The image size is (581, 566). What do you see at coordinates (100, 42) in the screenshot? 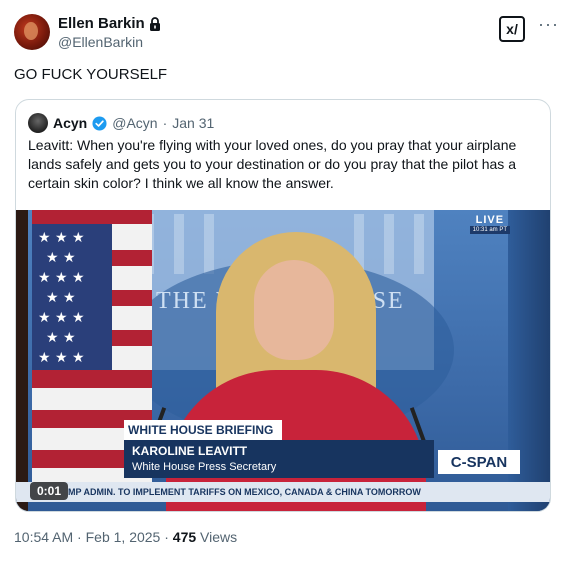
I see `author-handle: @EllenBarkin` at bounding box center [100, 42].